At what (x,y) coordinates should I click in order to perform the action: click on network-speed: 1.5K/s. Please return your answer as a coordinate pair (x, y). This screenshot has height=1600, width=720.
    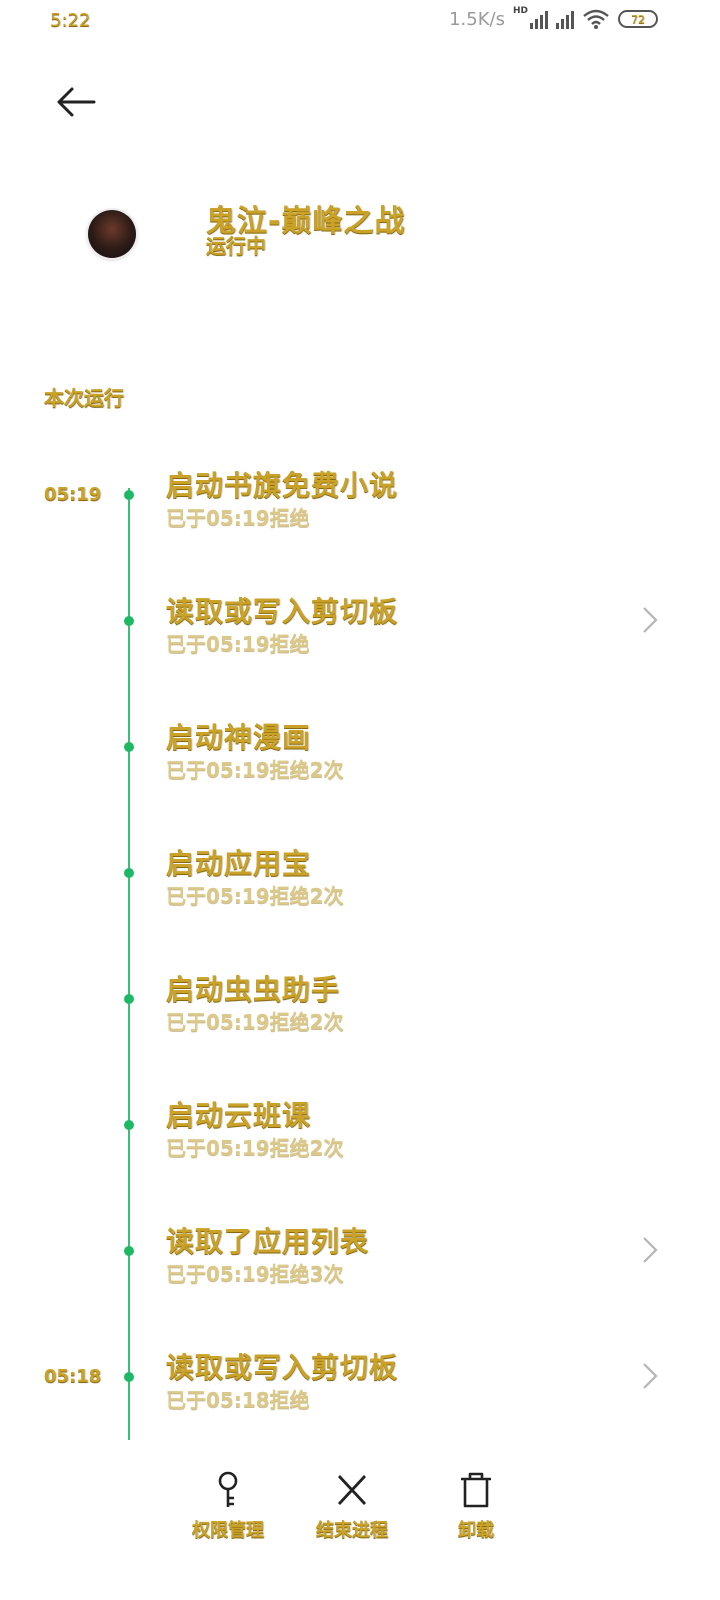
    Looking at the image, I should click on (477, 19).